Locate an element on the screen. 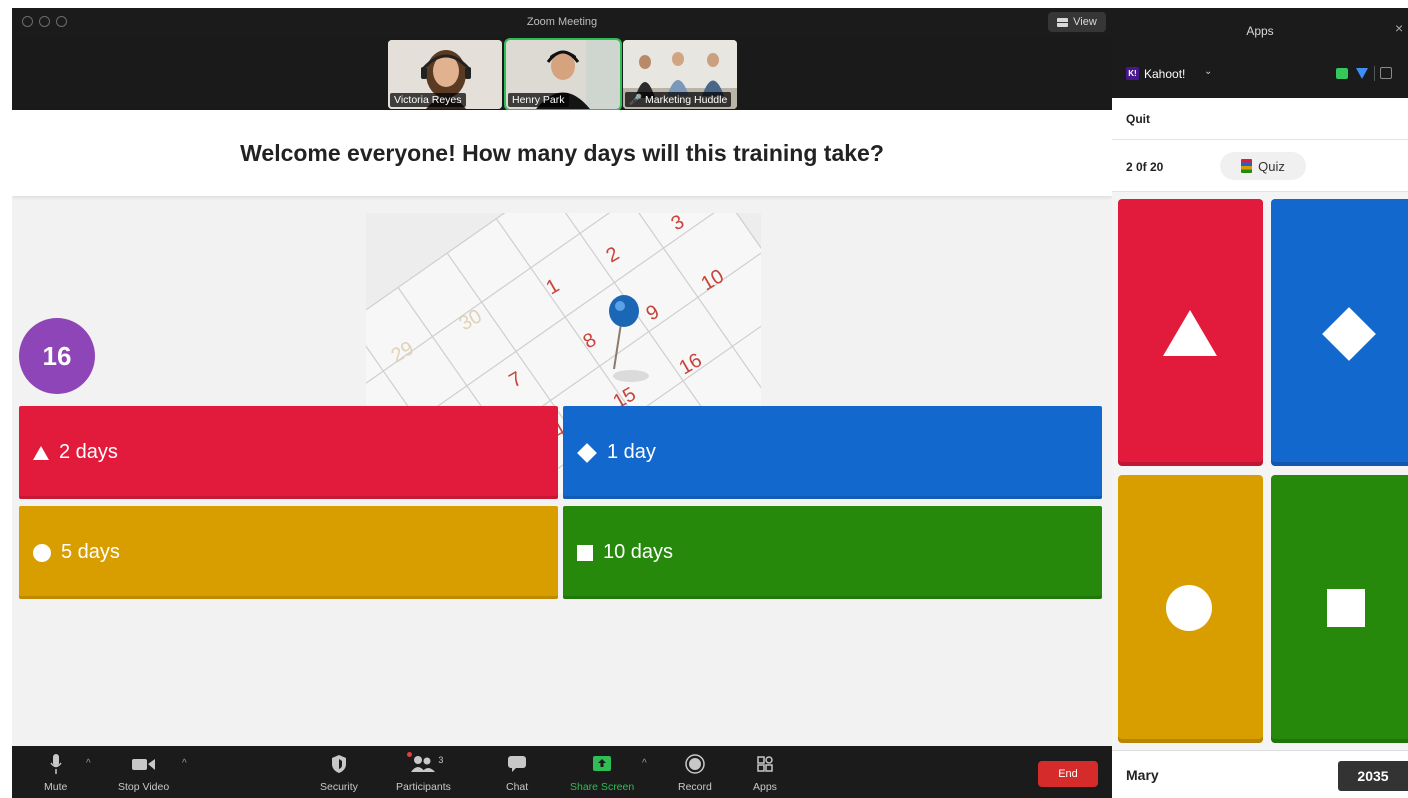  answer-label: 10 days is located at coordinates (638, 552).